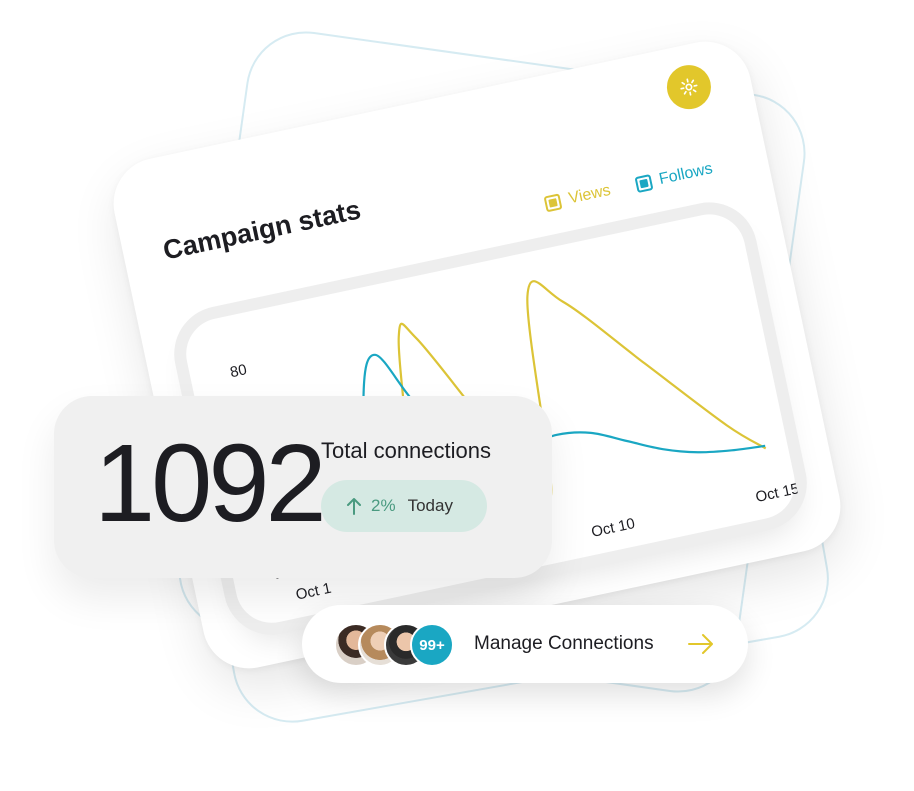 This screenshot has height=791, width=914. I want to click on legend-item-views: Views, so click(578, 197).